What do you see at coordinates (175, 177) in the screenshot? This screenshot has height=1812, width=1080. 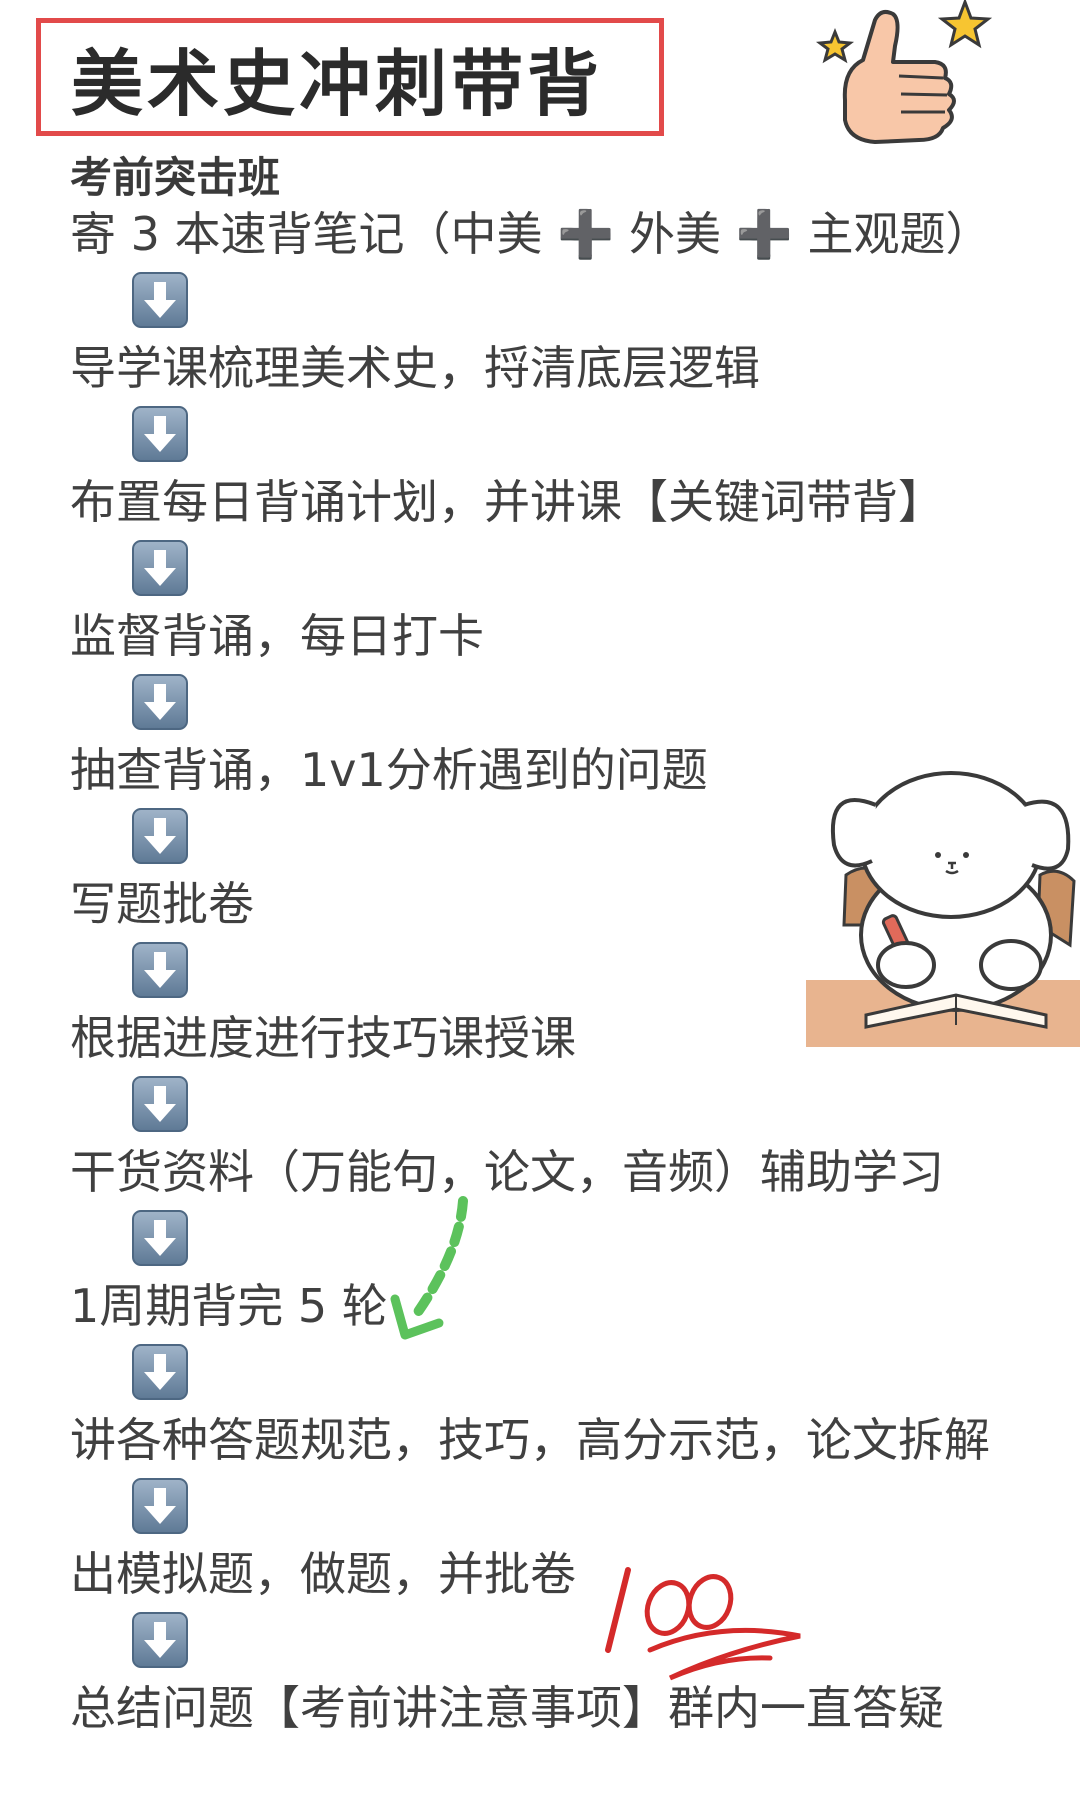 I see `subtitle: 考前突击班` at bounding box center [175, 177].